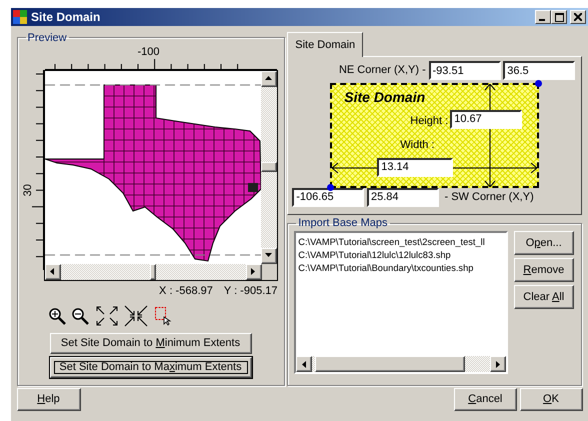  Describe the element at coordinates (65, 17) in the screenshot. I see `window-title: Site Domain` at that location.